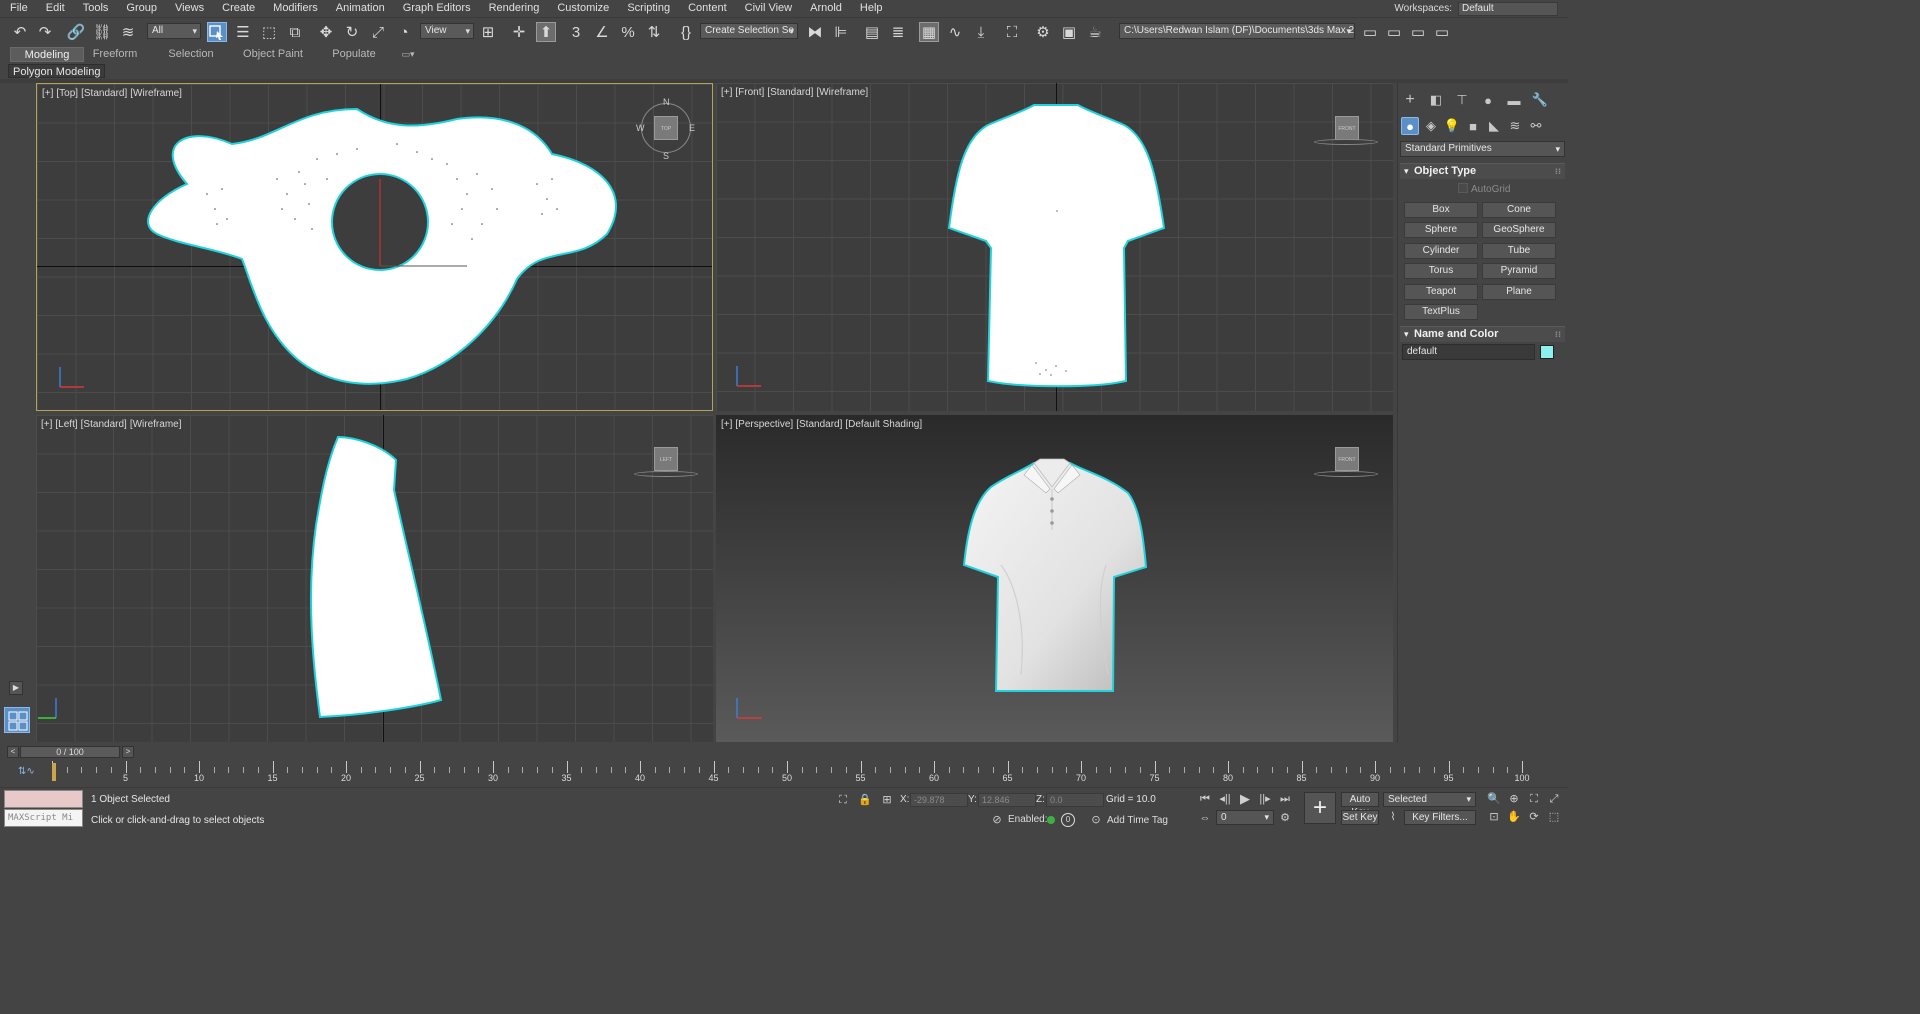 The height and width of the screenshot is (1014, 1920). What do you see at coordinates (765, 752) in the screenshot?
I see `time-slider-track` at bounding box center [765, 752].